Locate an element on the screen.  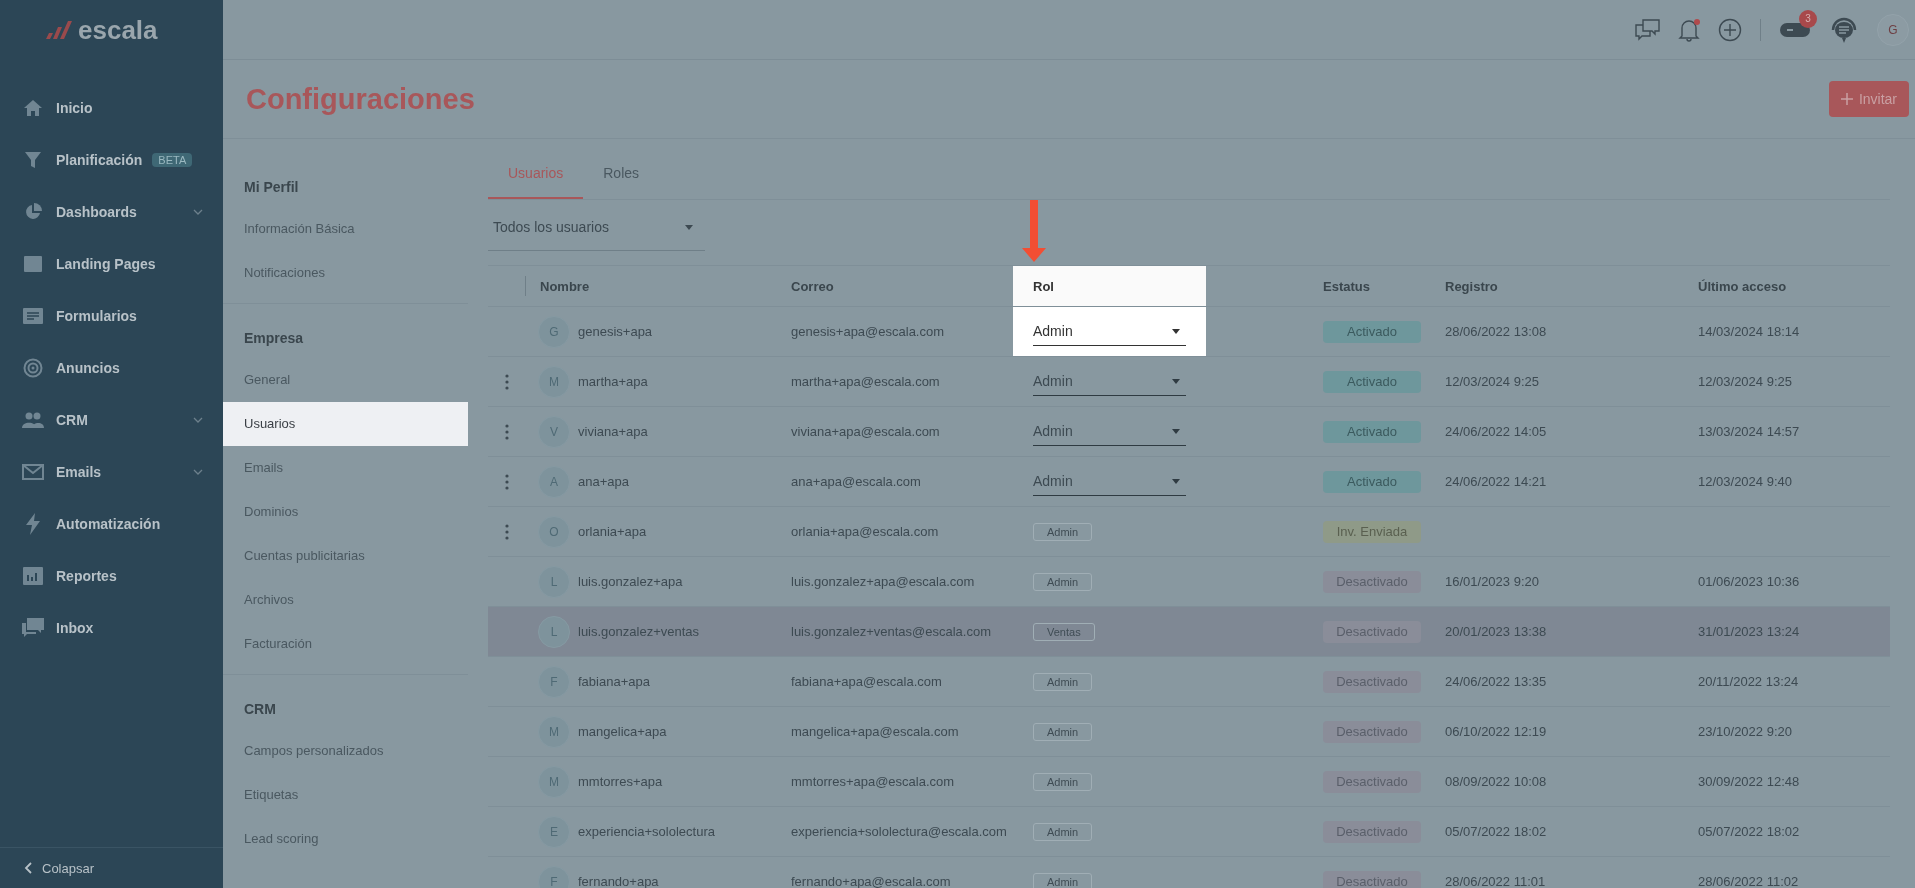
pie-chart-icon is located at coordinates (33, 212).